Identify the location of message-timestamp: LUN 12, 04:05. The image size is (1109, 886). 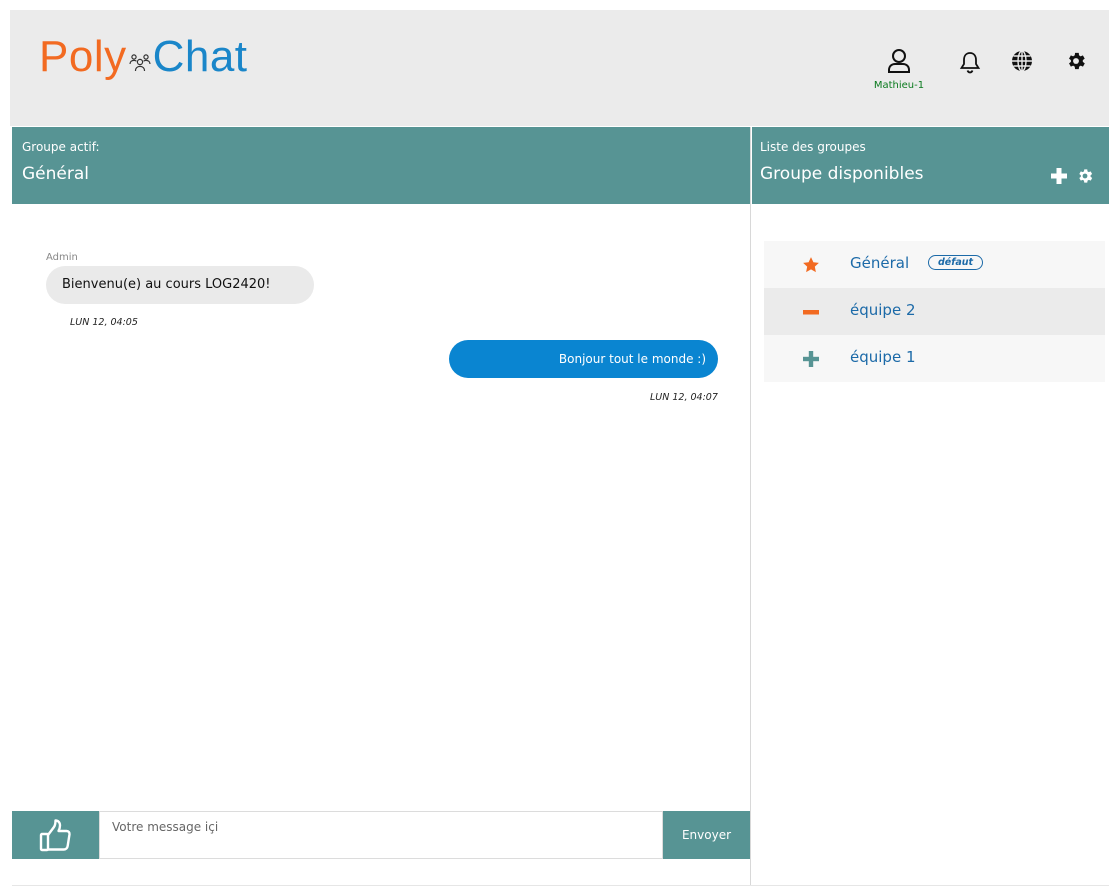
(104, 322).